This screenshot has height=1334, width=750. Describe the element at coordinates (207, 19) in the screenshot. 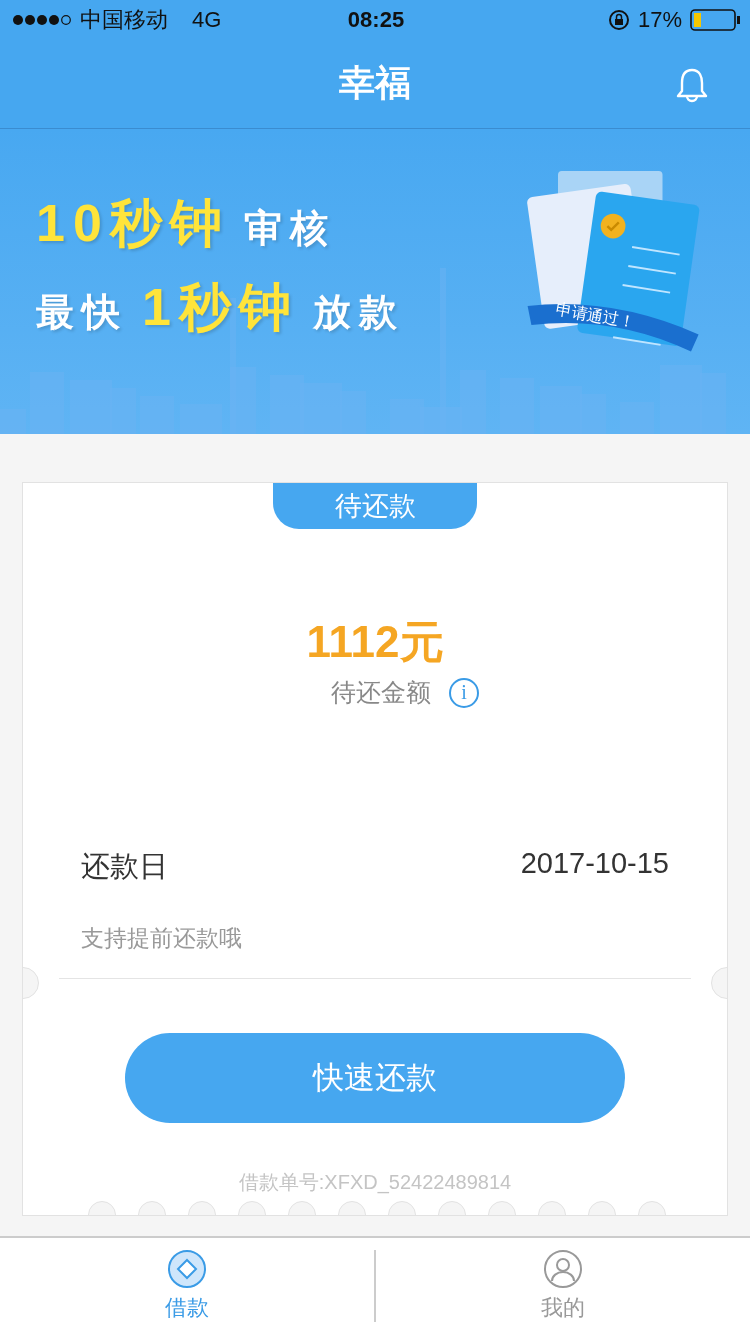

I see `network-type: 4G` at that location.